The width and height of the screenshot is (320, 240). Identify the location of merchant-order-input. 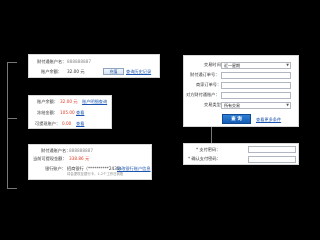
(256, 85).